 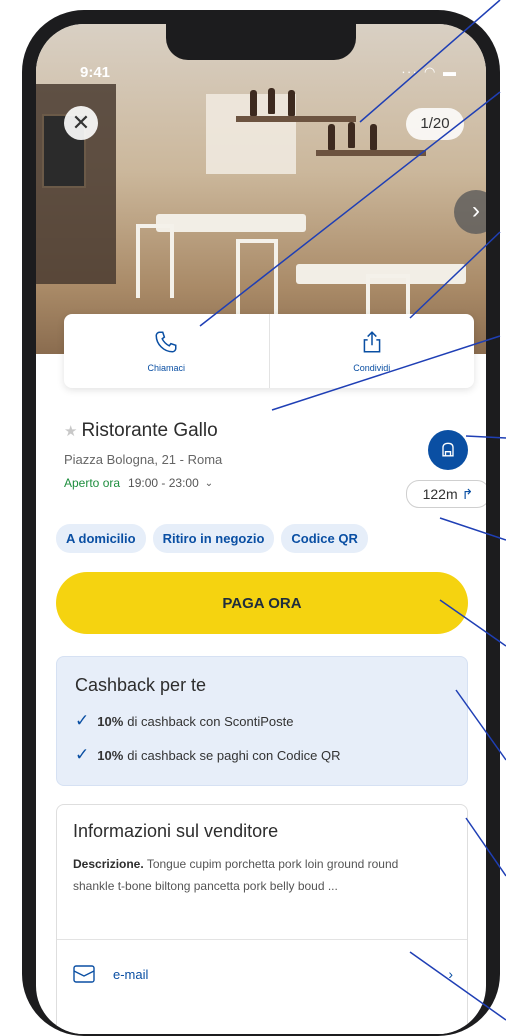 I want to click on status-time: 9:41, so click(x=95, y=72).